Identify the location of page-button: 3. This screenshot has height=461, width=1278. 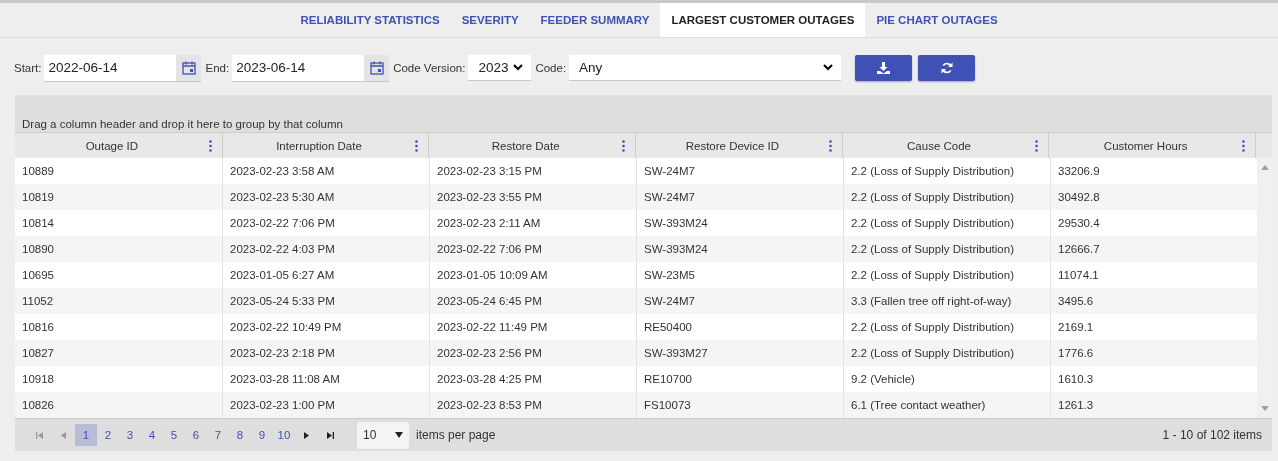
(130, 435).